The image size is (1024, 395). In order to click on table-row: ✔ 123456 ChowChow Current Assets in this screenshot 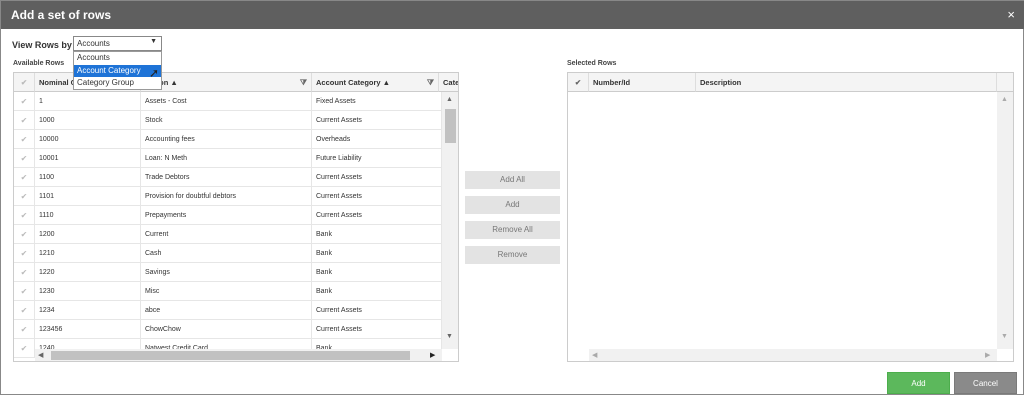, I will do `click(228, 329)`.